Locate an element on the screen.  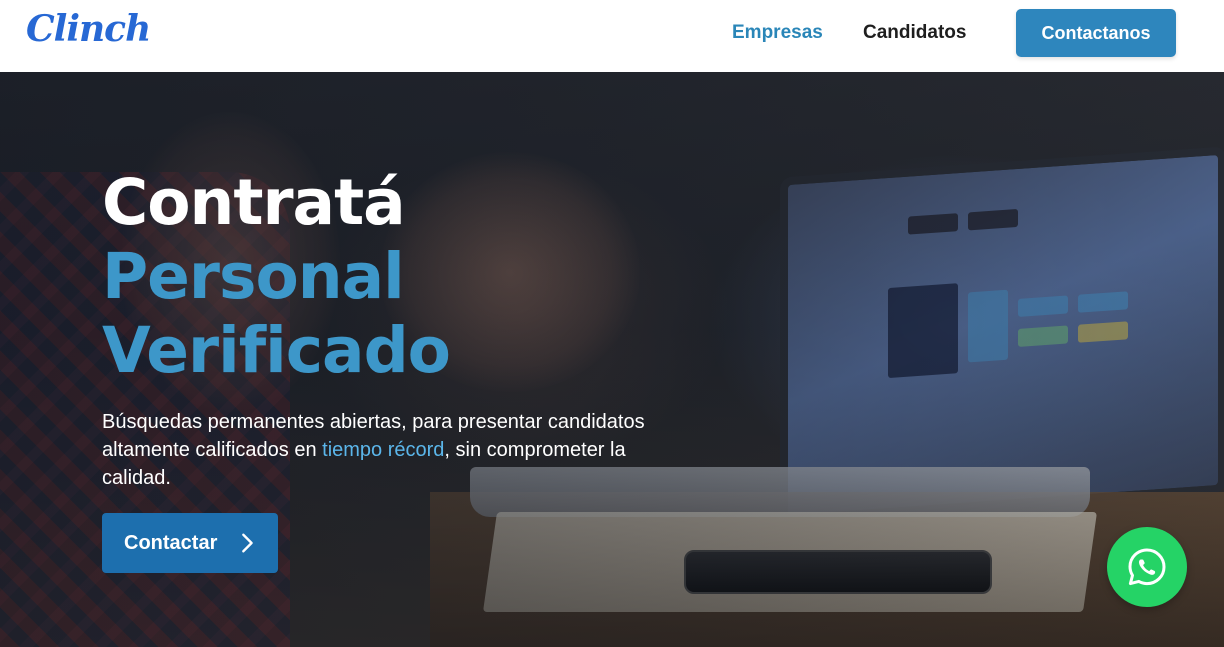
hero-title-line-1: Contratá is located at coordinates (254, 202).